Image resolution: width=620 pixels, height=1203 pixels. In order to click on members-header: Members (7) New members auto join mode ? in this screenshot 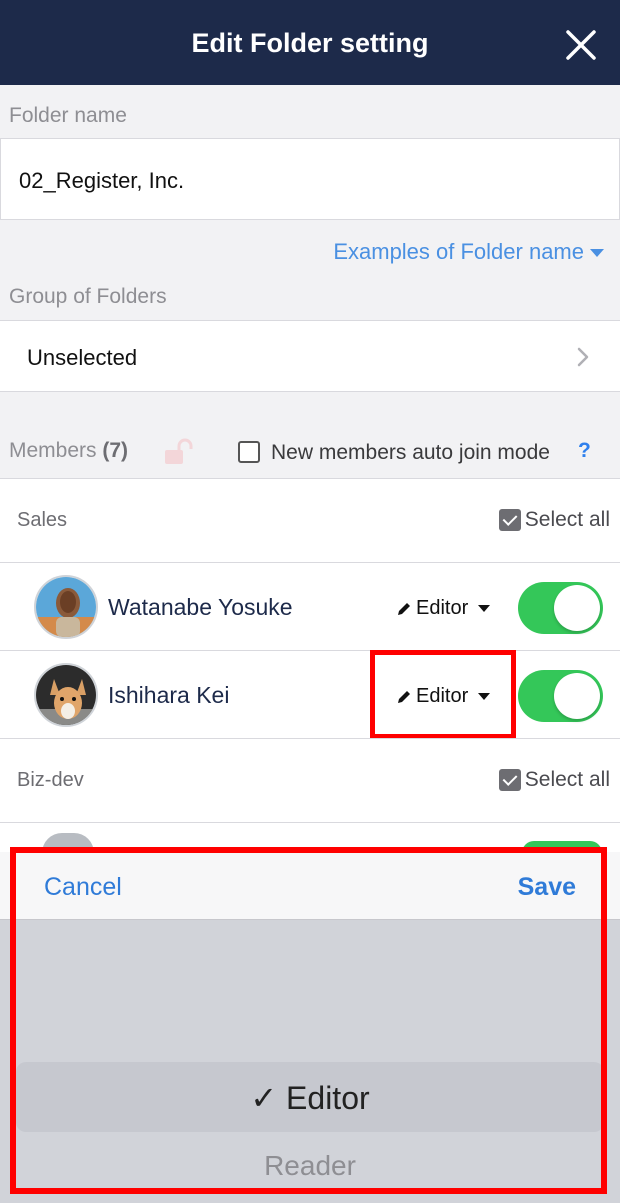, I will do `click(310, 449)`.